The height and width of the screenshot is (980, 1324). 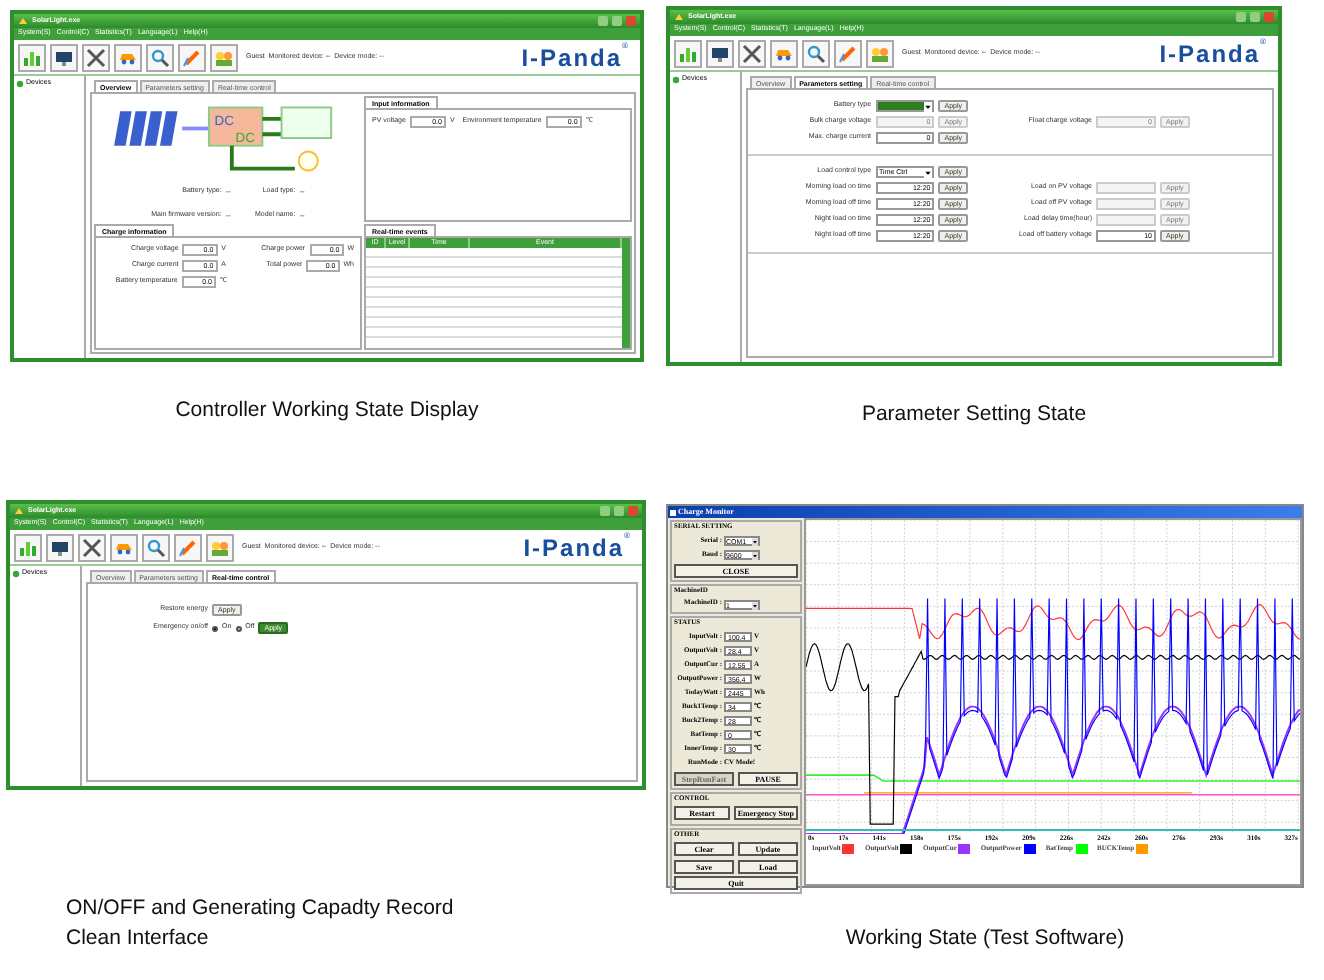 What do you see at coordinates (974, 415) in the screenshot?
I see `figure-caption: Parameter Setting State` at bounding box center [974, 415].